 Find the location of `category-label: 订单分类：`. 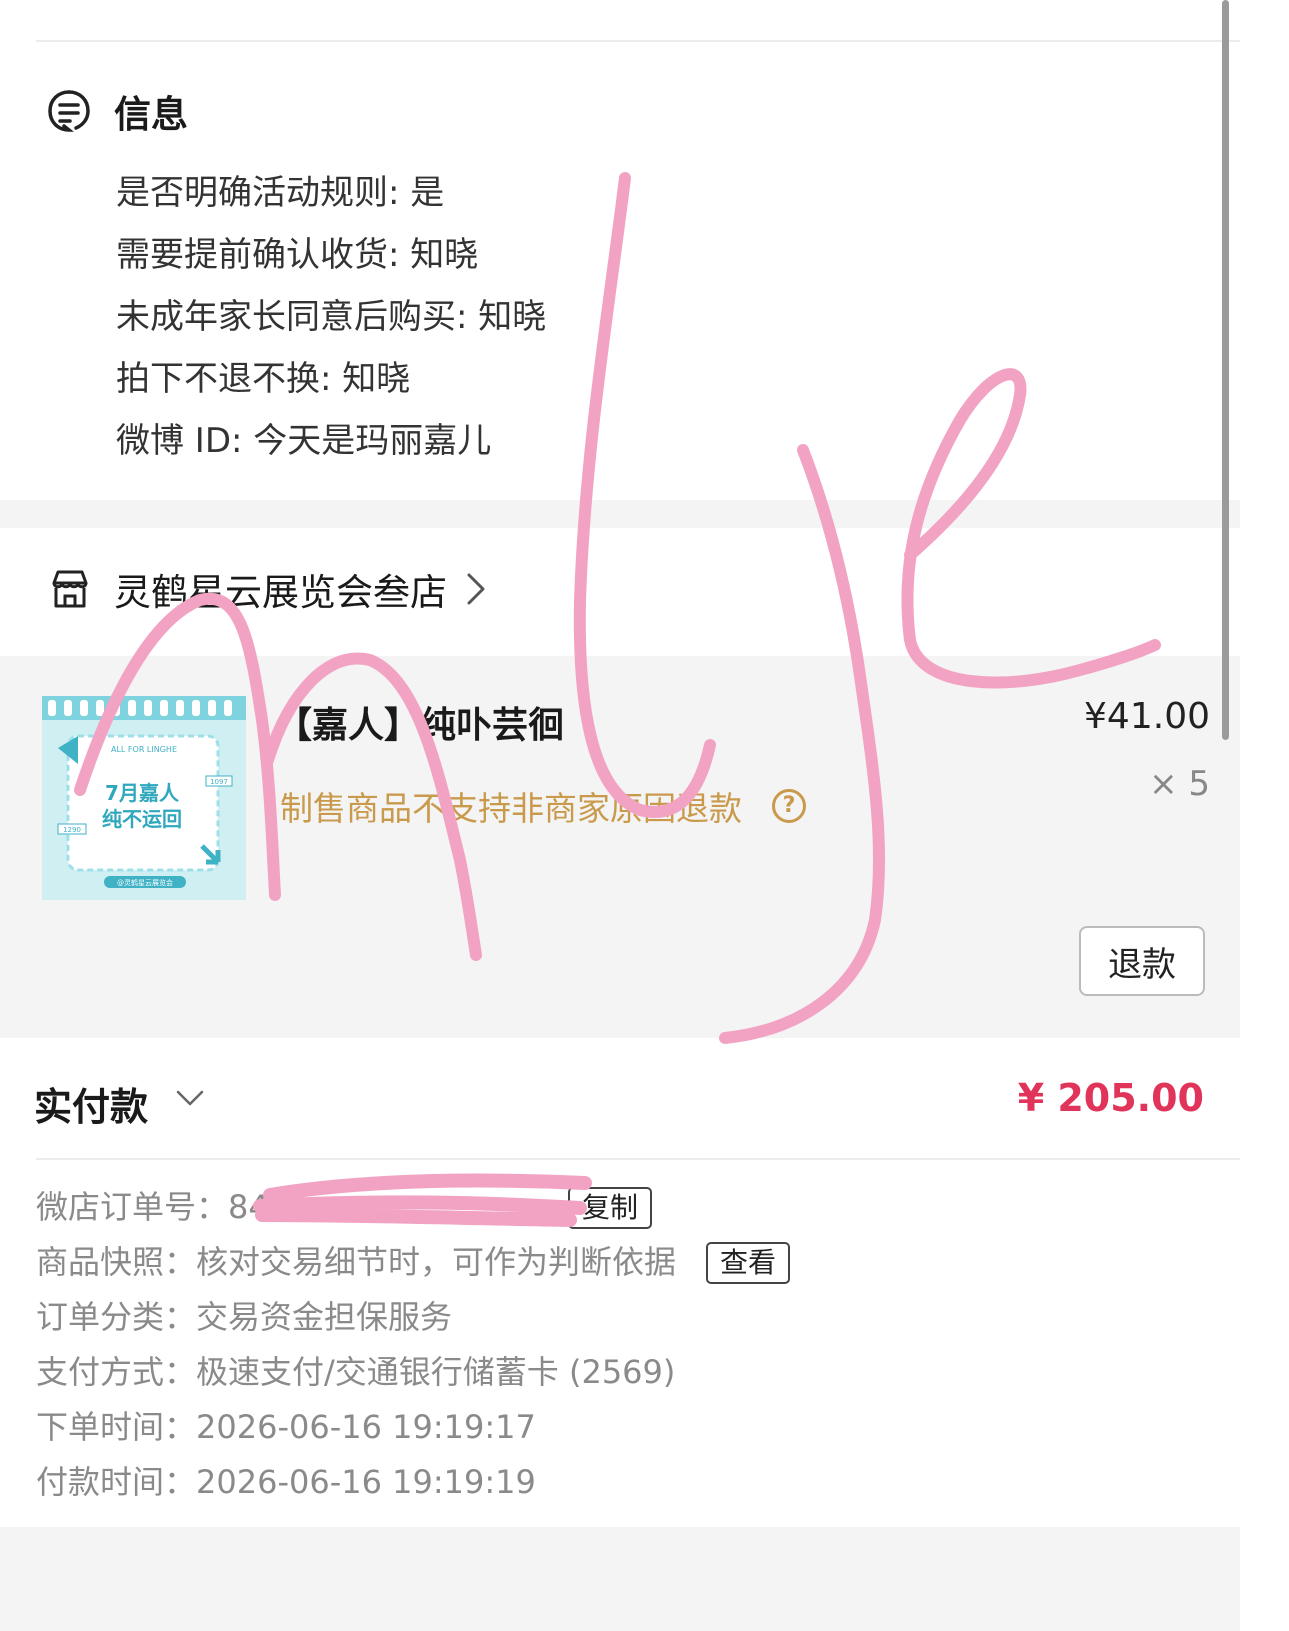

category-label: 订单分类： is located at coordinates (116, 1317).